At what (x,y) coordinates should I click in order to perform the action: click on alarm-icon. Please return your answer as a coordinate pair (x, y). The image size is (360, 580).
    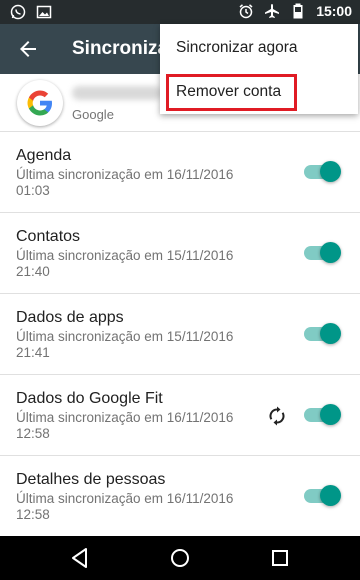
    Looking at the image, I should click on (246, 11).